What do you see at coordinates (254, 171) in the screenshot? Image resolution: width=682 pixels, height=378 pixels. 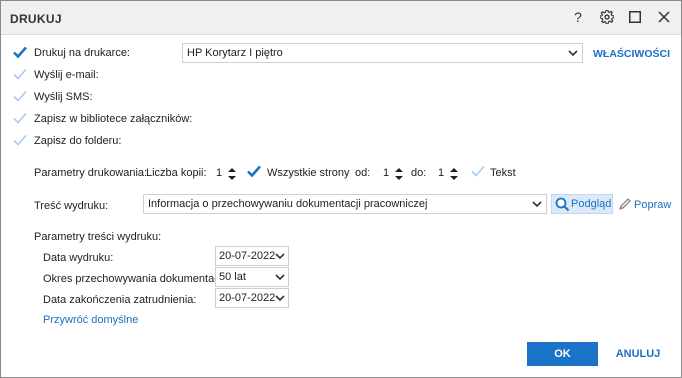 I see `all-pages-checkbox` at bounding box center [254, 171].